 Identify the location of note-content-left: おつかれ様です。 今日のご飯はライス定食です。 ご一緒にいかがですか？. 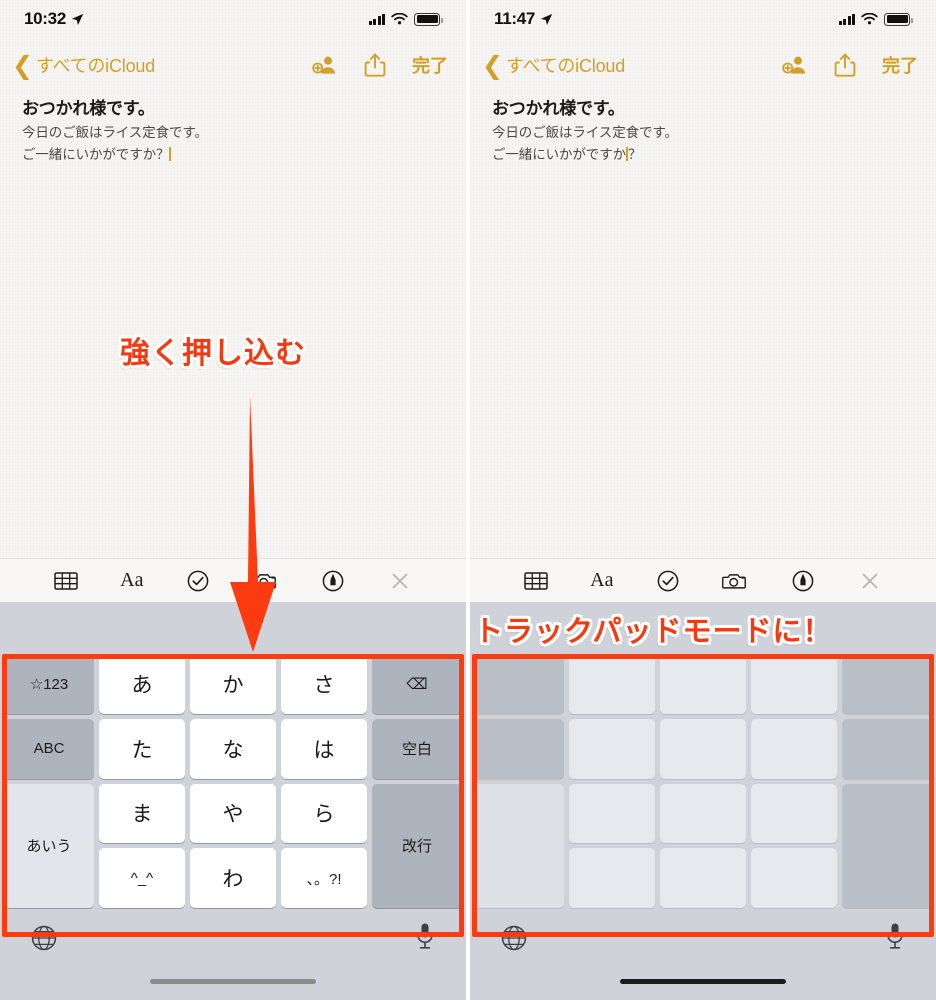
(234, 131).